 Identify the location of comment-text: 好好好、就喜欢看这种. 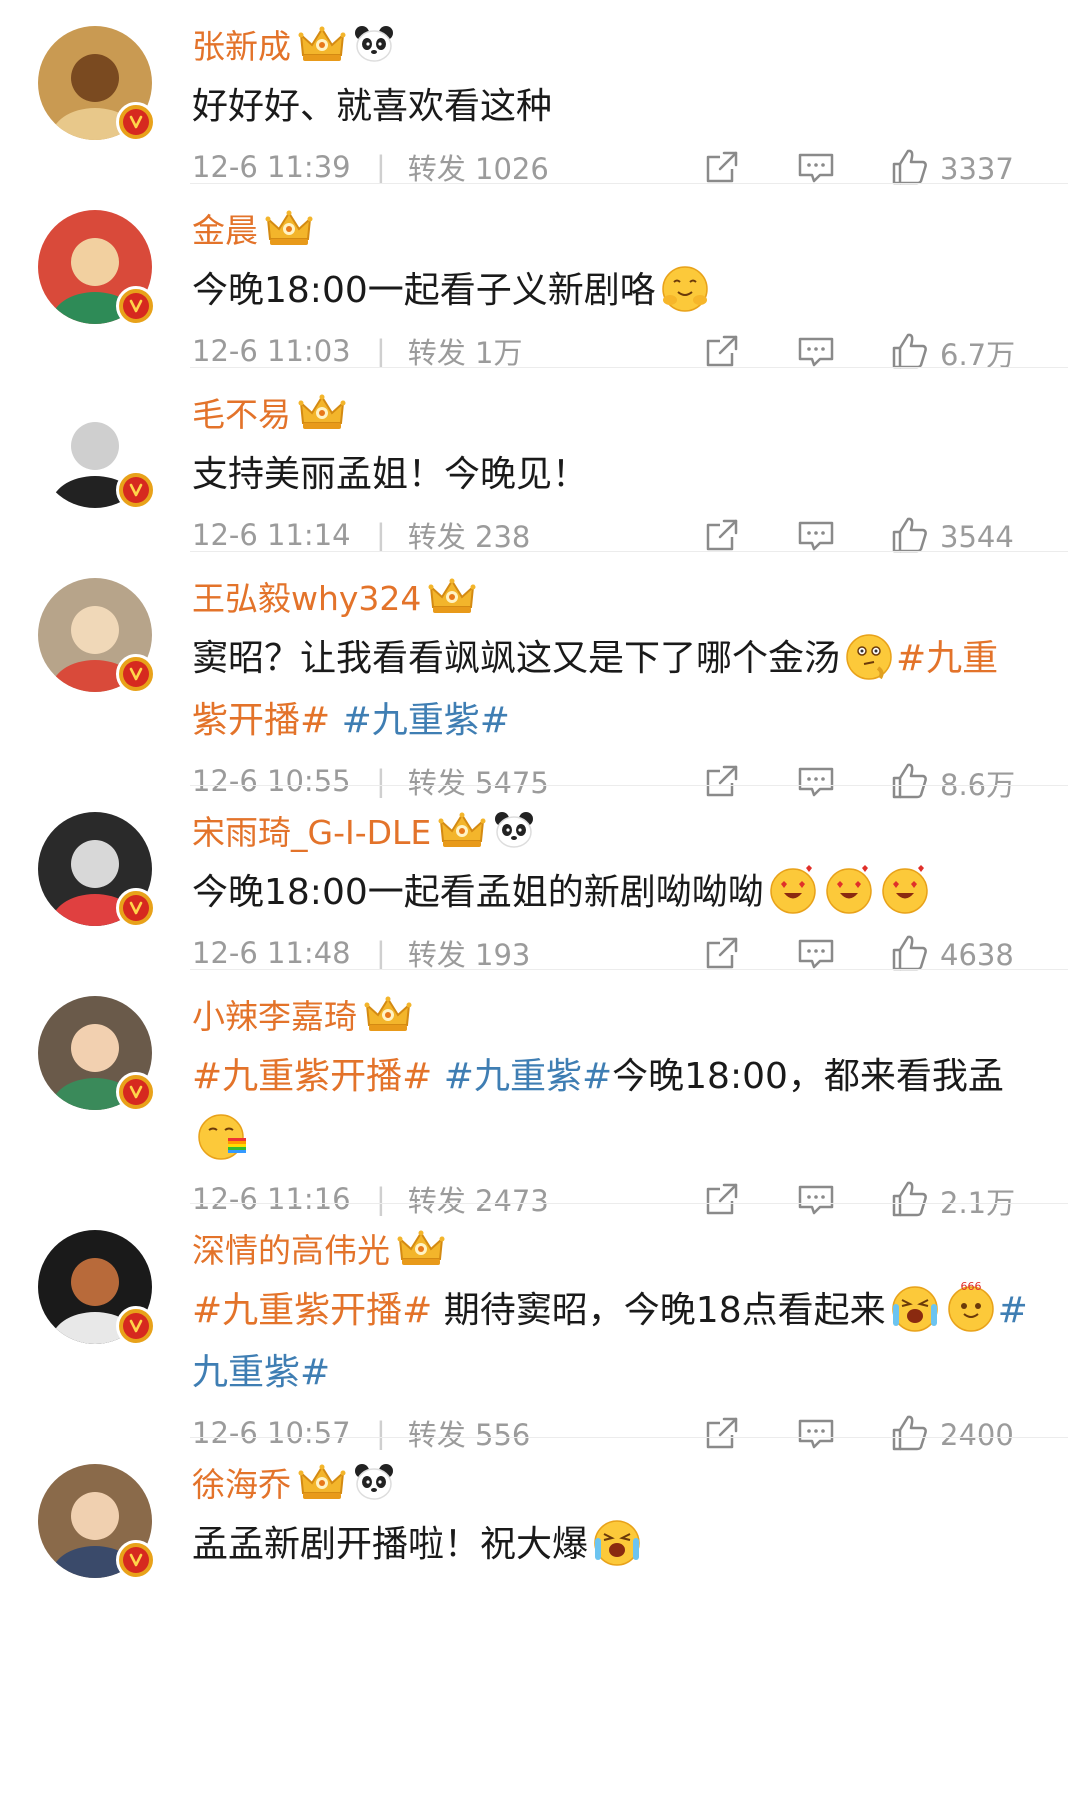
(612, 107).